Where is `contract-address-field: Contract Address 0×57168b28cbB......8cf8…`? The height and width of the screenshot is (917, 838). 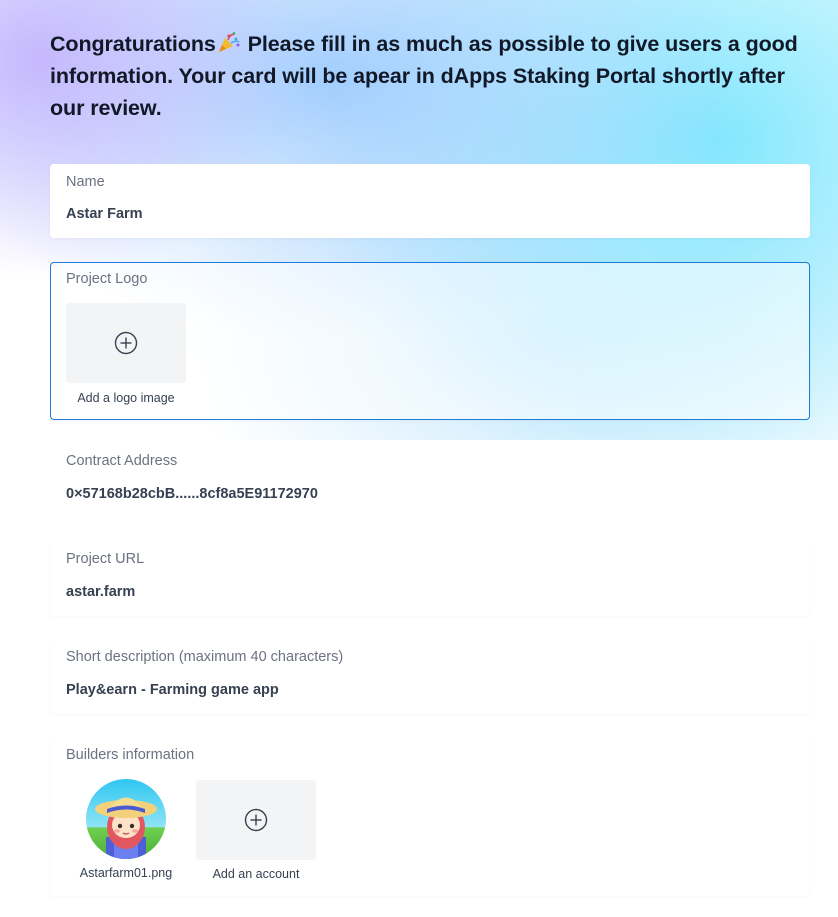 contract-address-field: Contract Address 0×57168b28cbB......8cf8… is located at coordinates (430, 481).